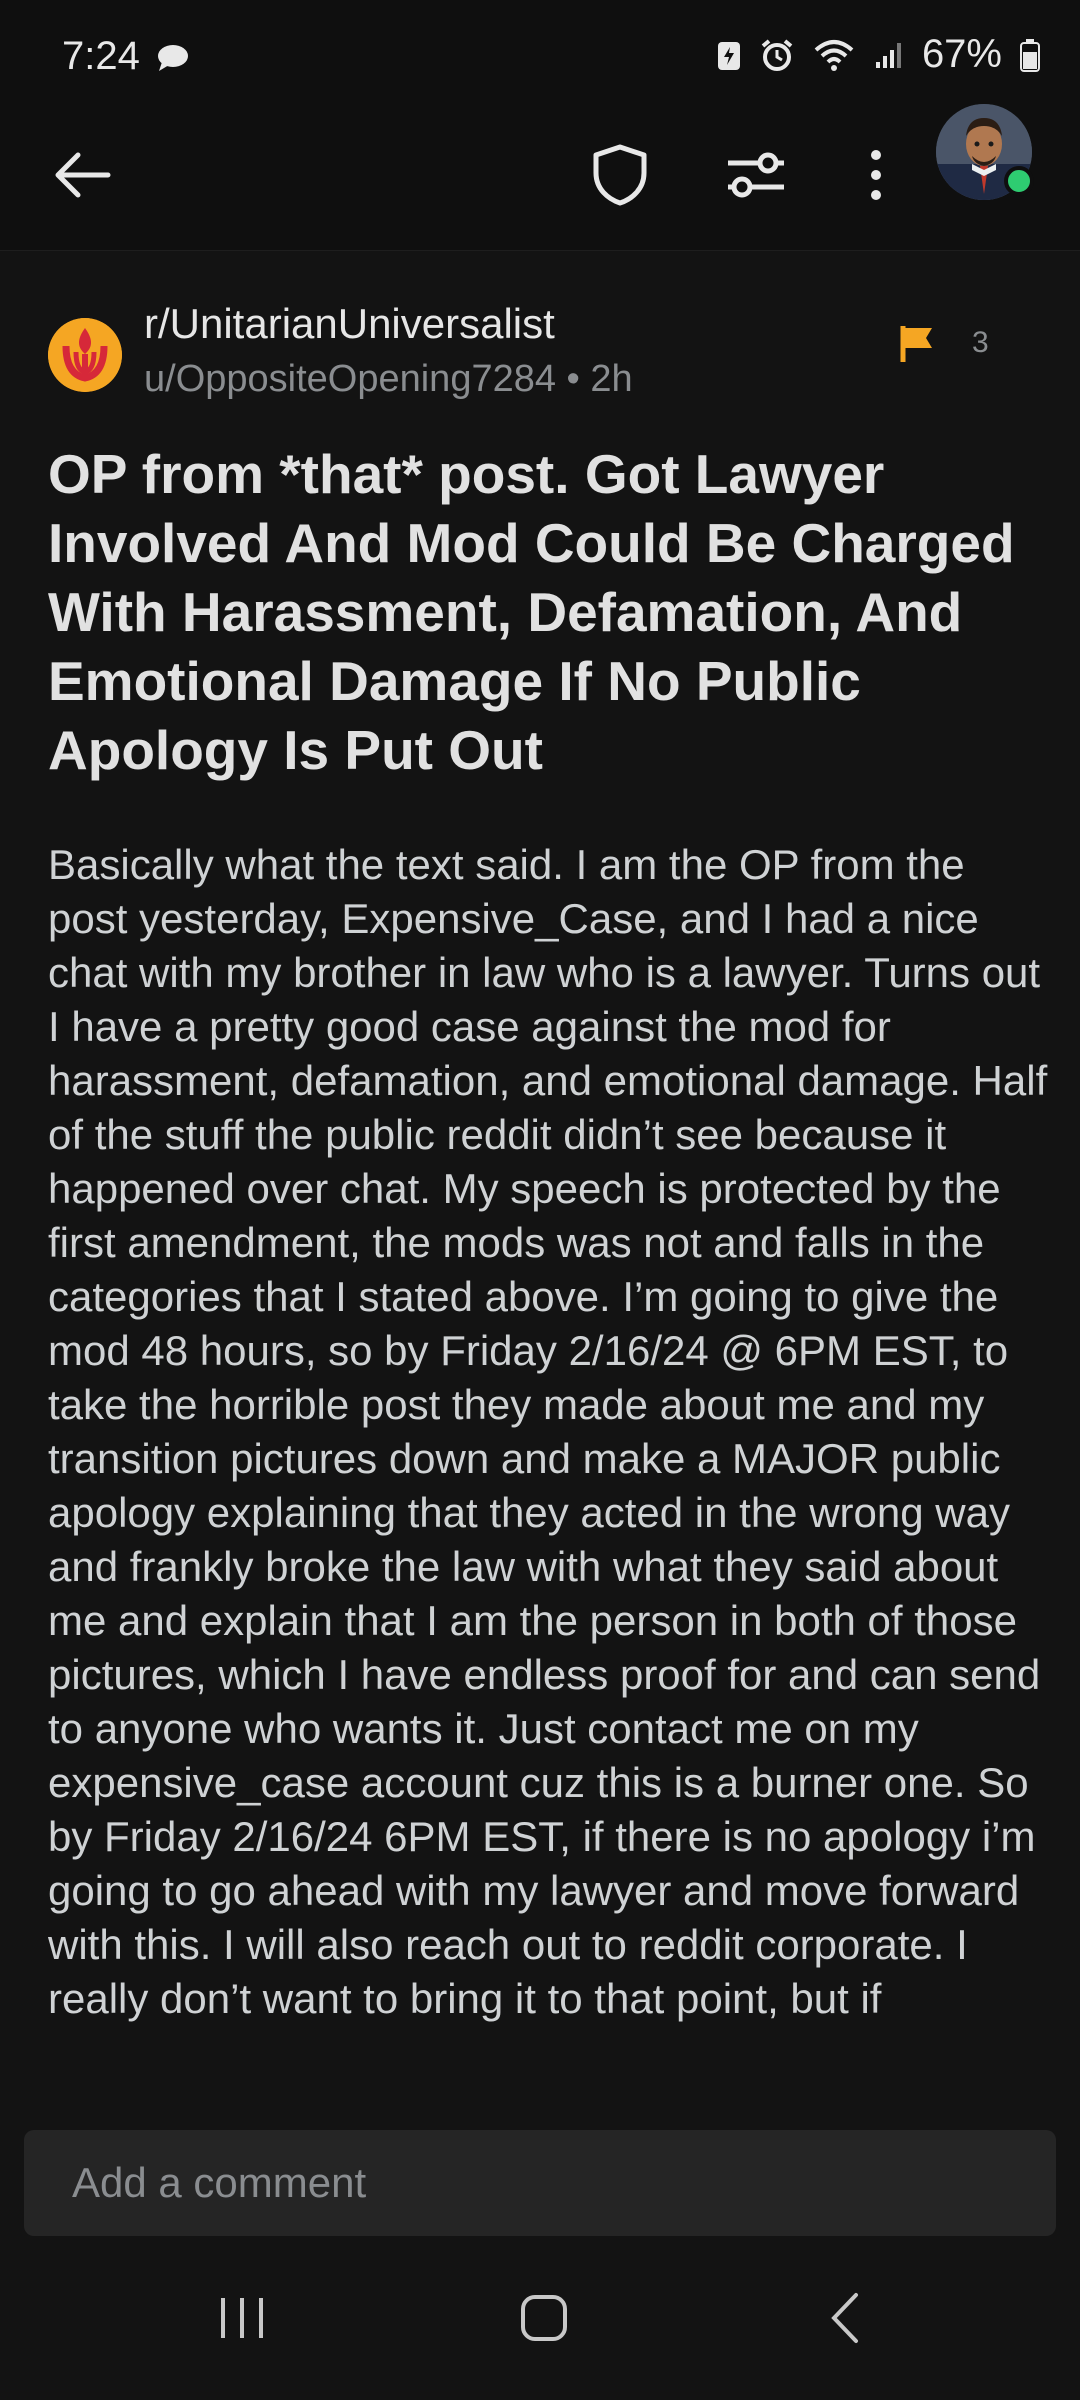 The image size is (1080, 2400). Describe the element at coordinates (961, 54) in the screenshot. I see `battery-percent: 67%` at that location.